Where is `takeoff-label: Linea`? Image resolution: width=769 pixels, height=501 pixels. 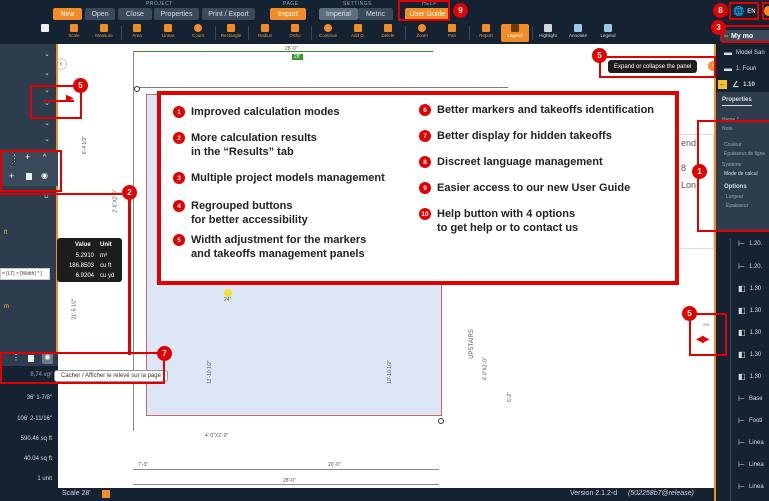 takeoff-label: Linea is located at coordinates (756, 486).